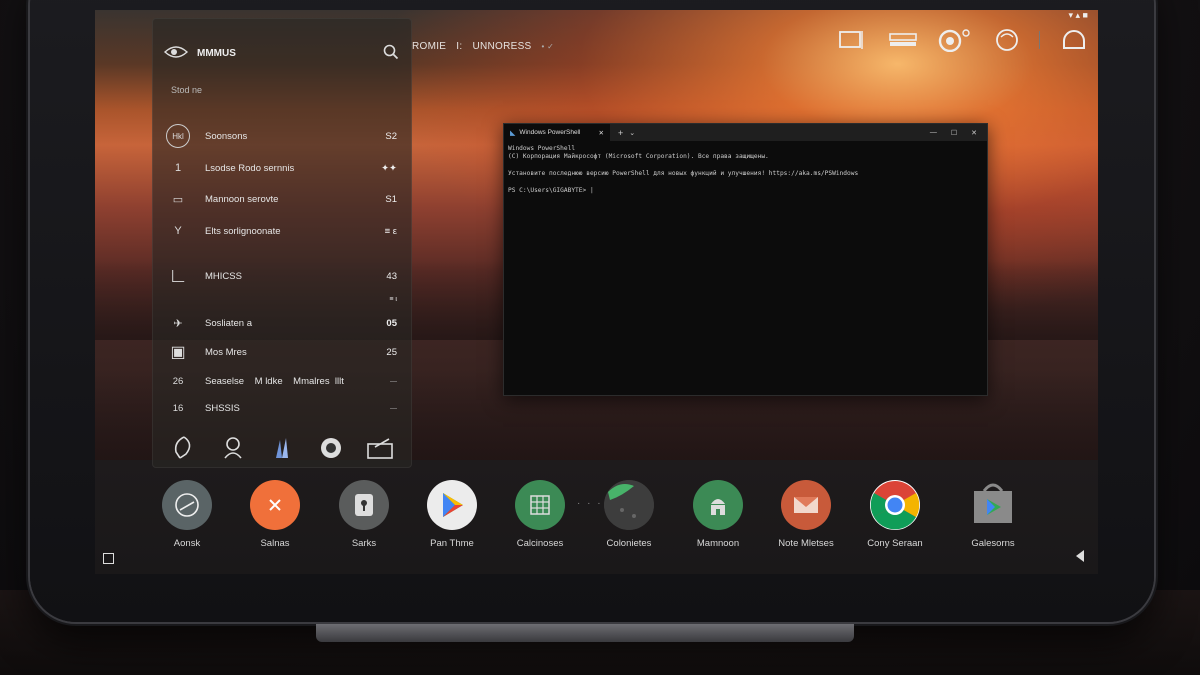 This screenshot has height=675, width=1200. What do you see at coordinates (540, 505) in the screenshot?
I see `grid-icon` at bounding box center [540, 505].